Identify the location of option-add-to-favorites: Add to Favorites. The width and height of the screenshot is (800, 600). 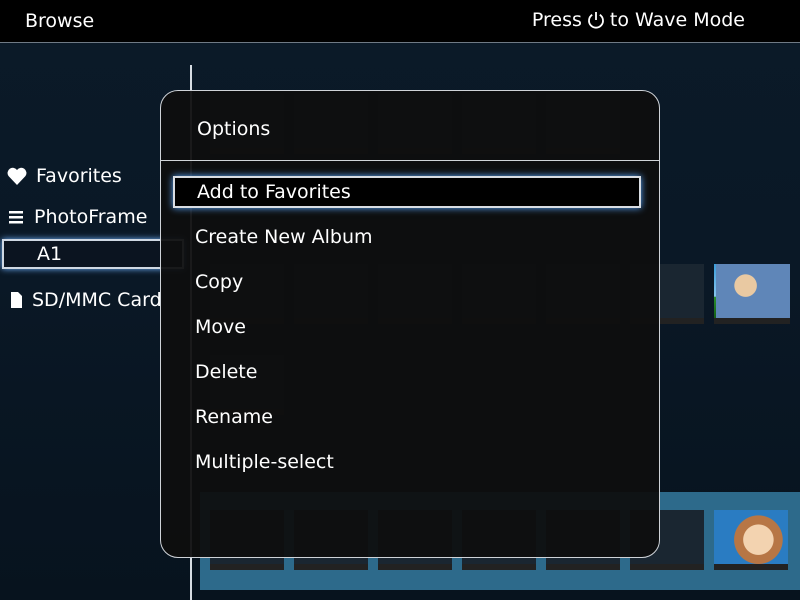
(407, 192).